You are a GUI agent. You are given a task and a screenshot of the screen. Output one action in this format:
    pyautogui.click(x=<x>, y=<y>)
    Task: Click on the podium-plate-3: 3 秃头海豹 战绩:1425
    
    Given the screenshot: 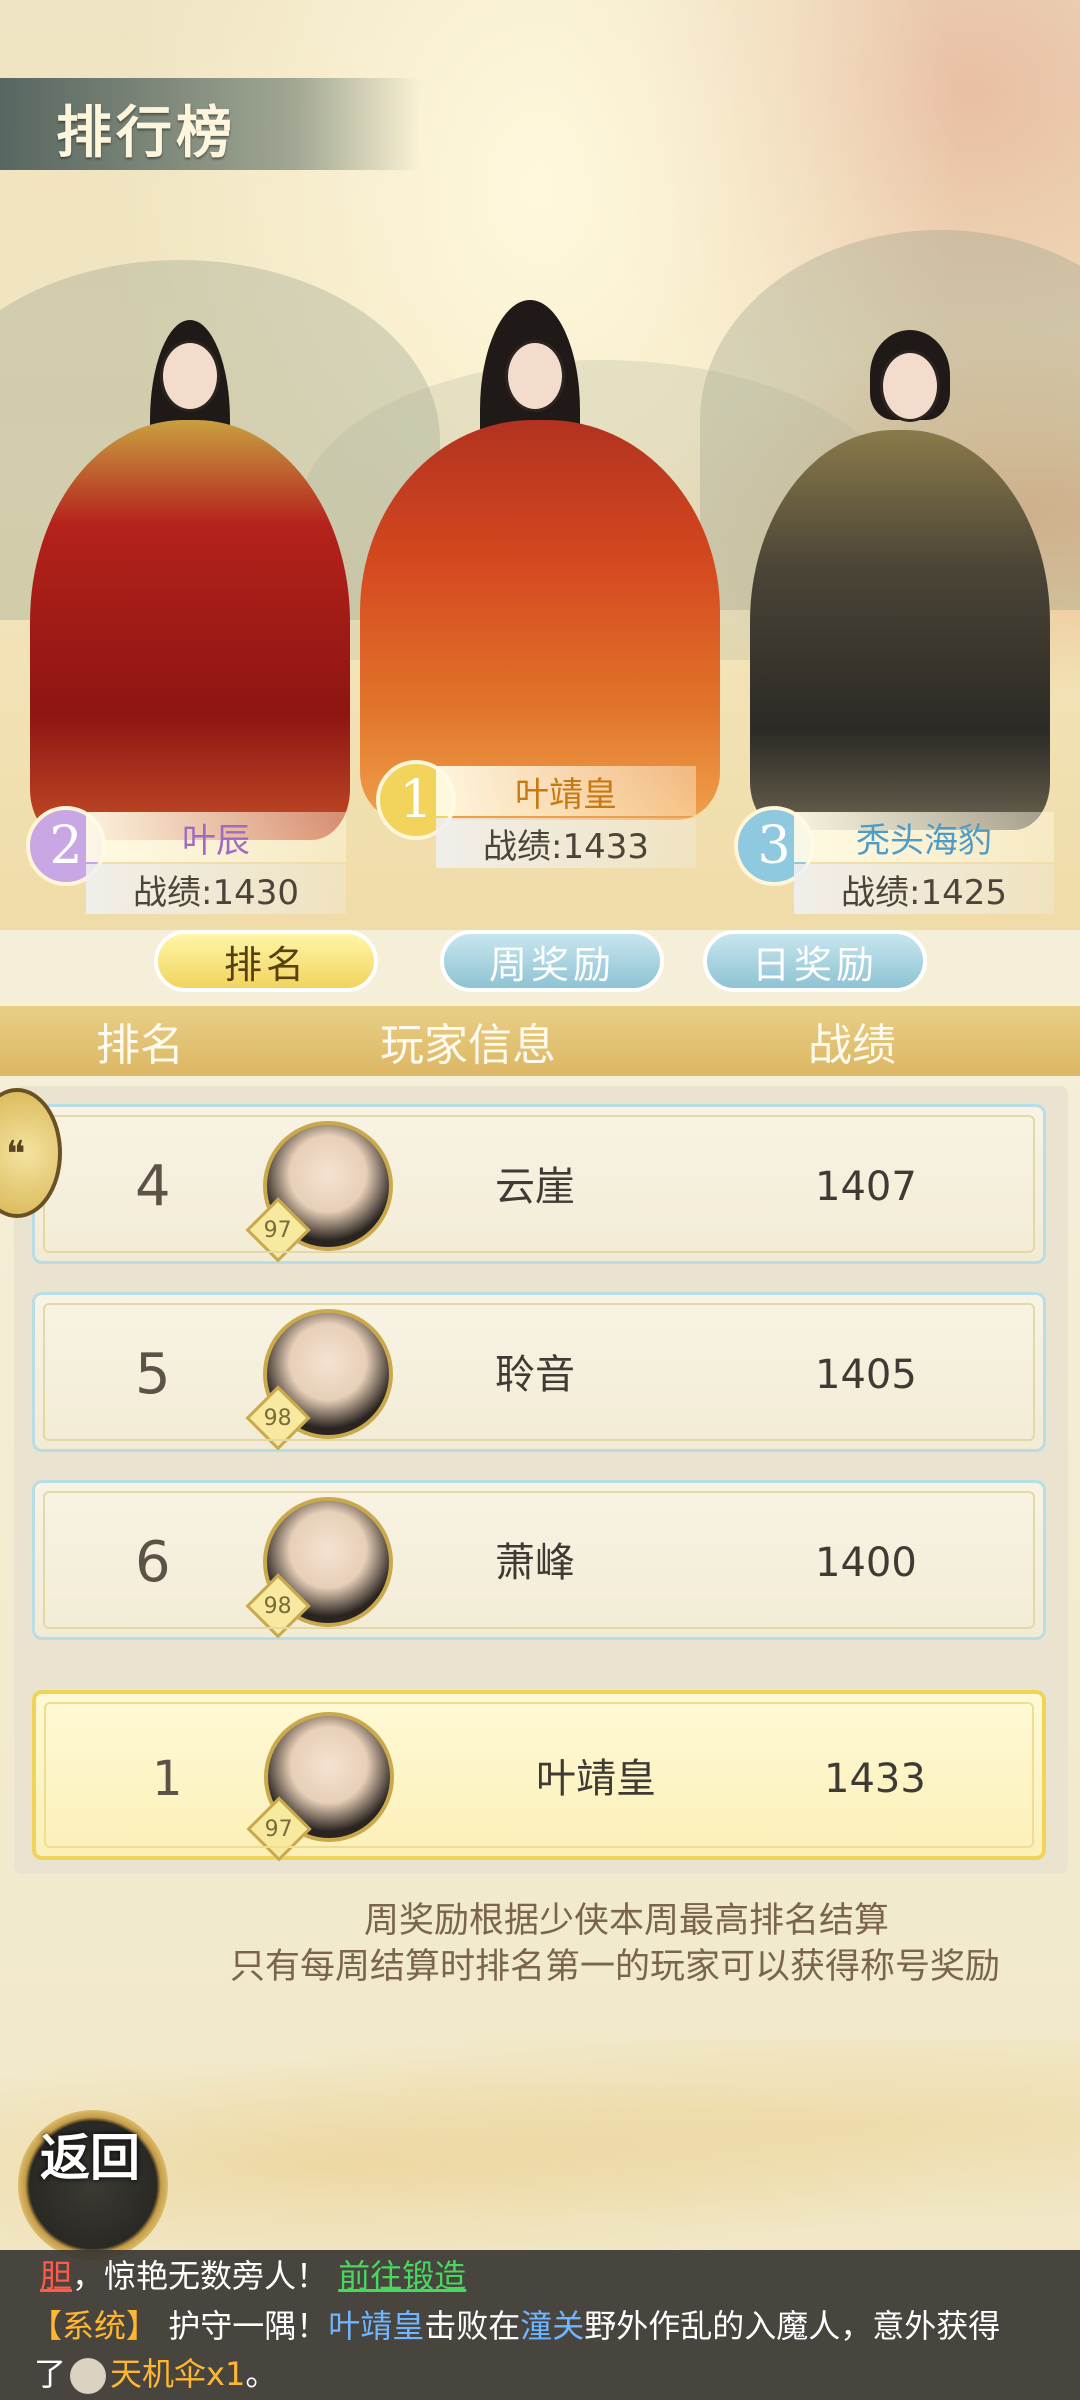 What is the action you would take?
    pyautogui.click(x=904, y=866)
    